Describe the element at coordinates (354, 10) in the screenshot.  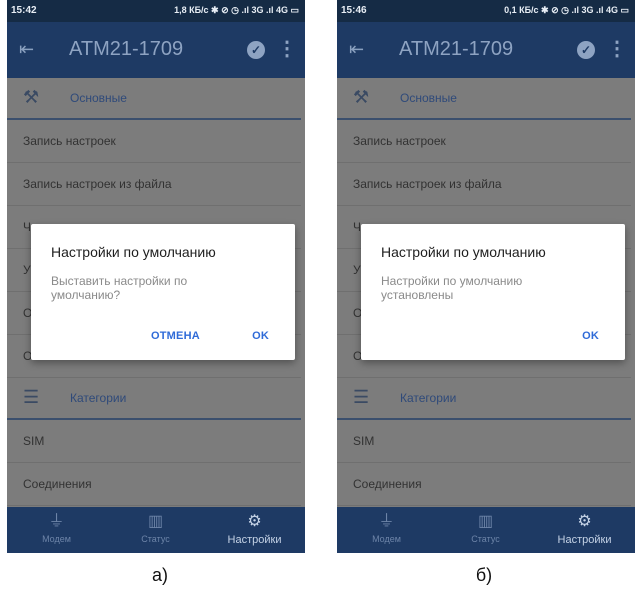
I see `status-time: 15:46` at that location.